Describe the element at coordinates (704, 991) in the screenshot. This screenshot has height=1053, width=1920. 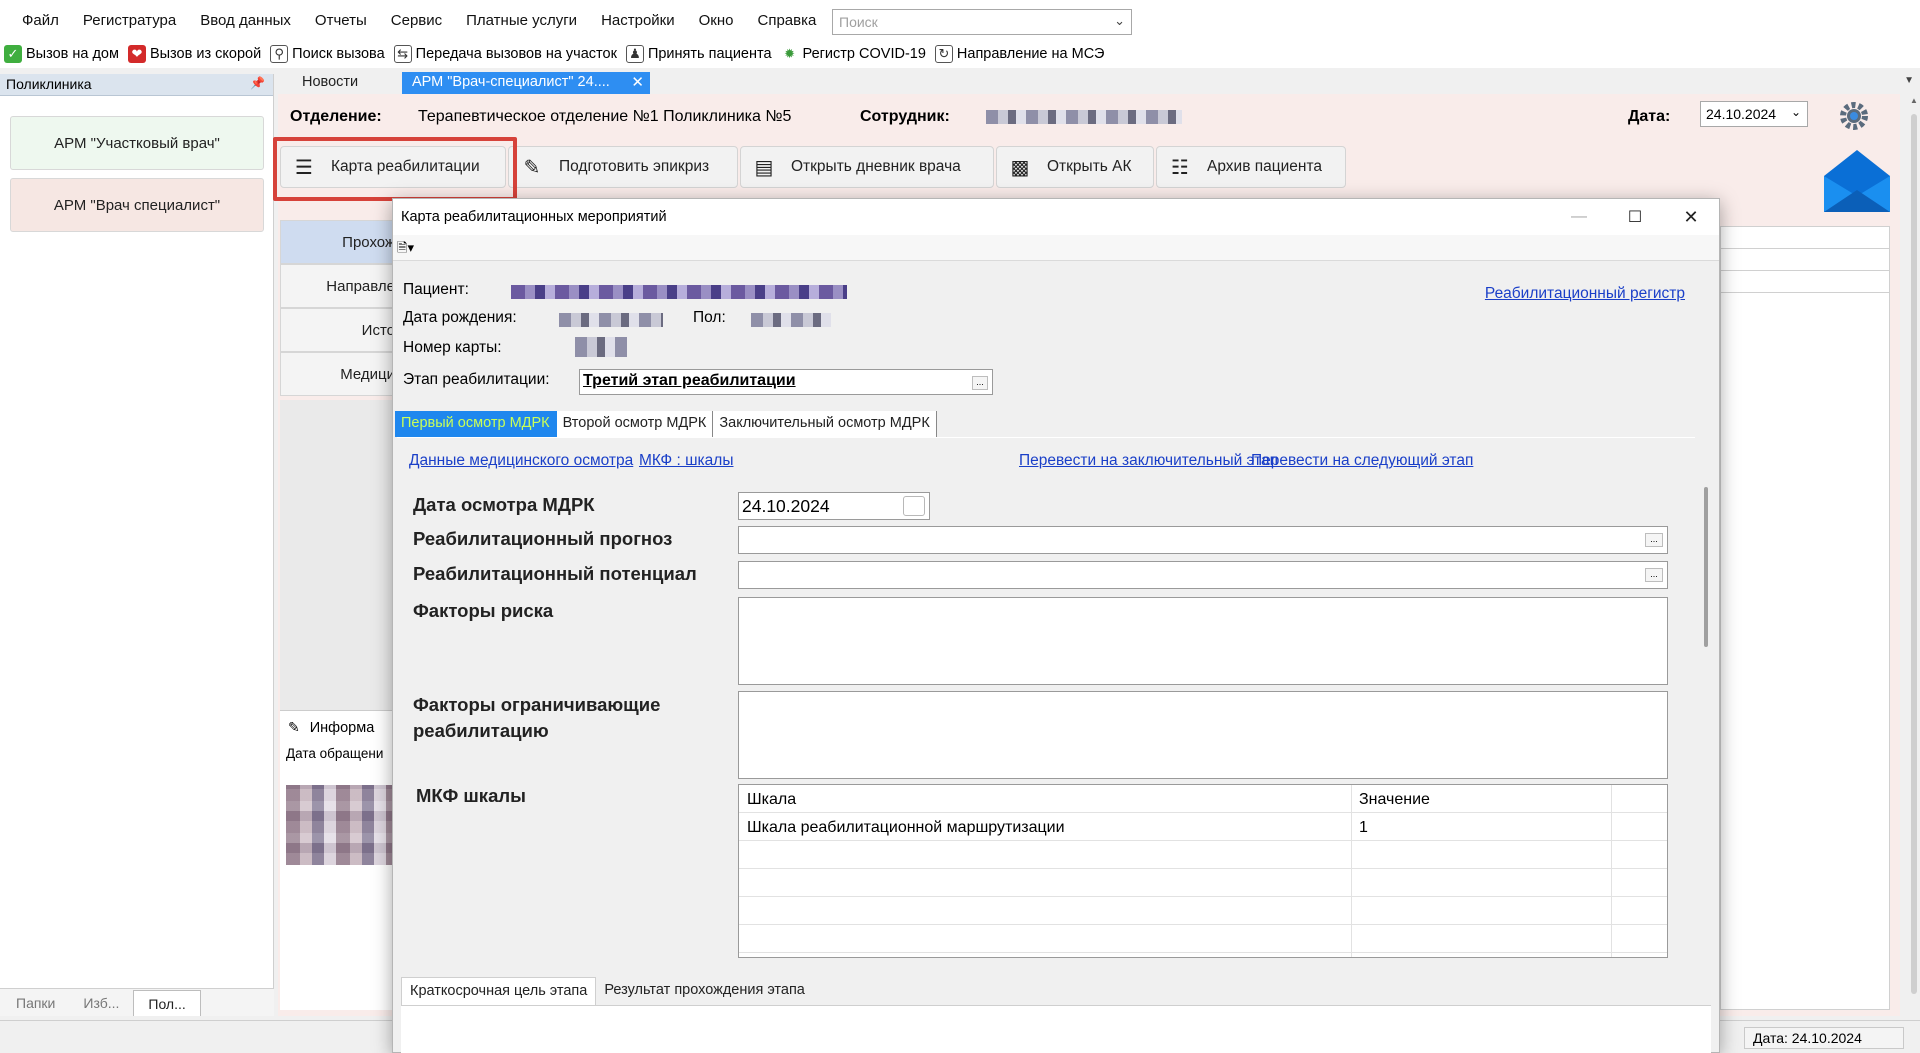
I see `tab-stage-result: Результат прохождения этапа` at that location.